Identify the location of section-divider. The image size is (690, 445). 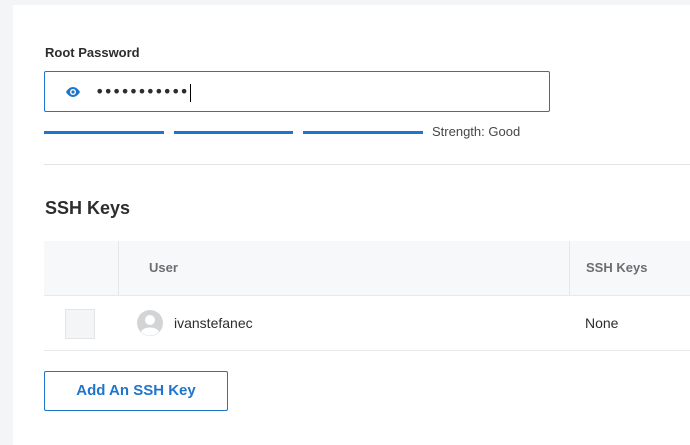
(367, 164).